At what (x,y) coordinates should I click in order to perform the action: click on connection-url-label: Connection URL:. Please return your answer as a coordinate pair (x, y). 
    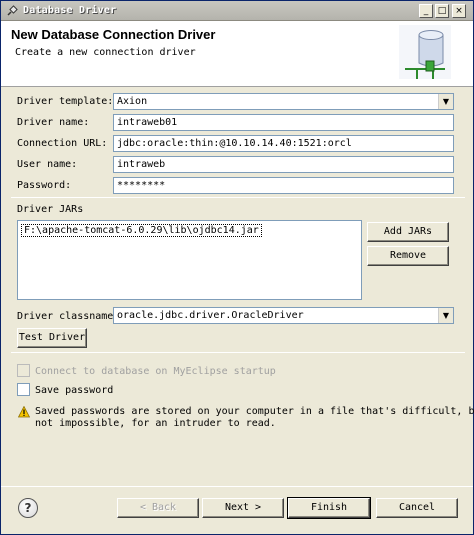
    Looking at the image, I should click on (62, 143).